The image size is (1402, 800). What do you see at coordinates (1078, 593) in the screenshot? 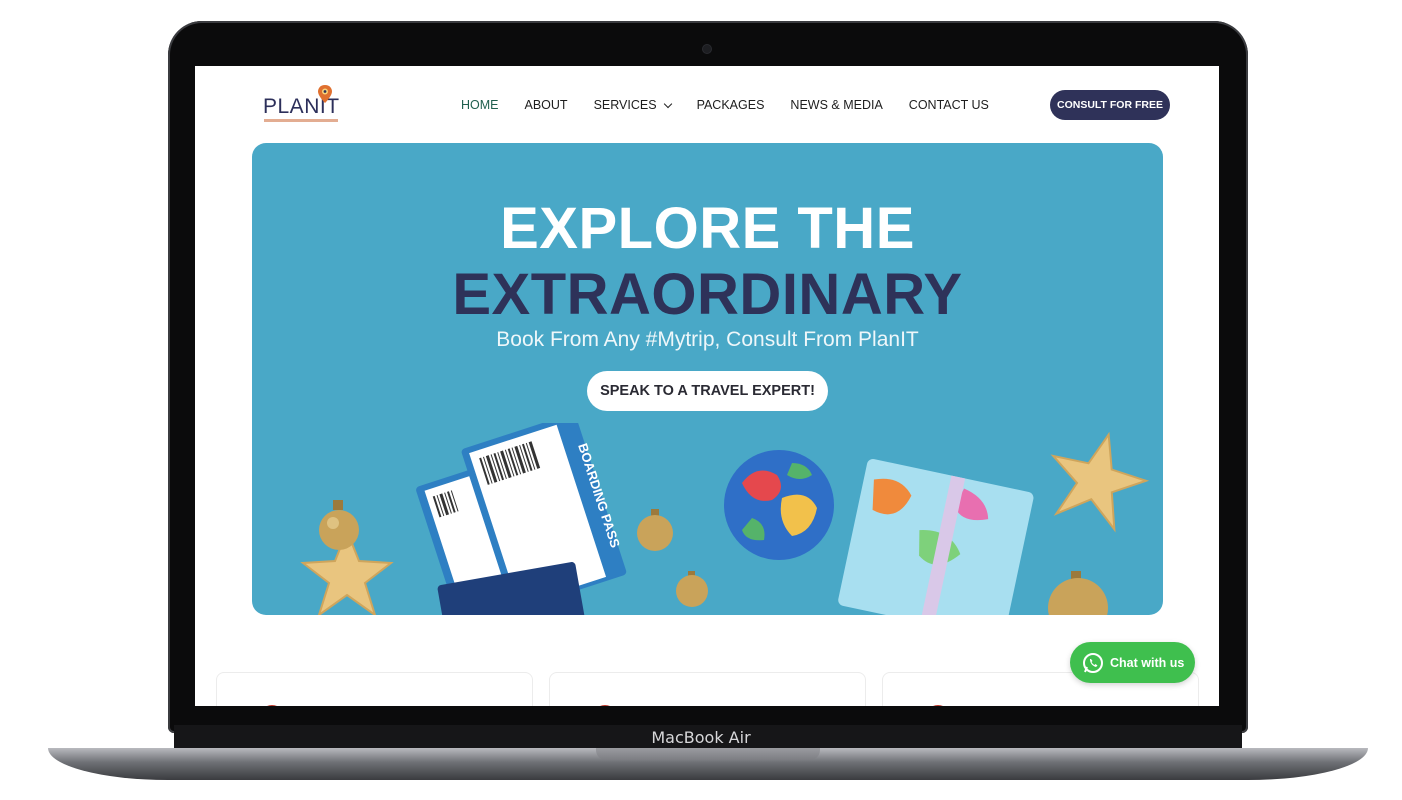
I see `ornament-right-icon` at bounding box center [1078, 593].